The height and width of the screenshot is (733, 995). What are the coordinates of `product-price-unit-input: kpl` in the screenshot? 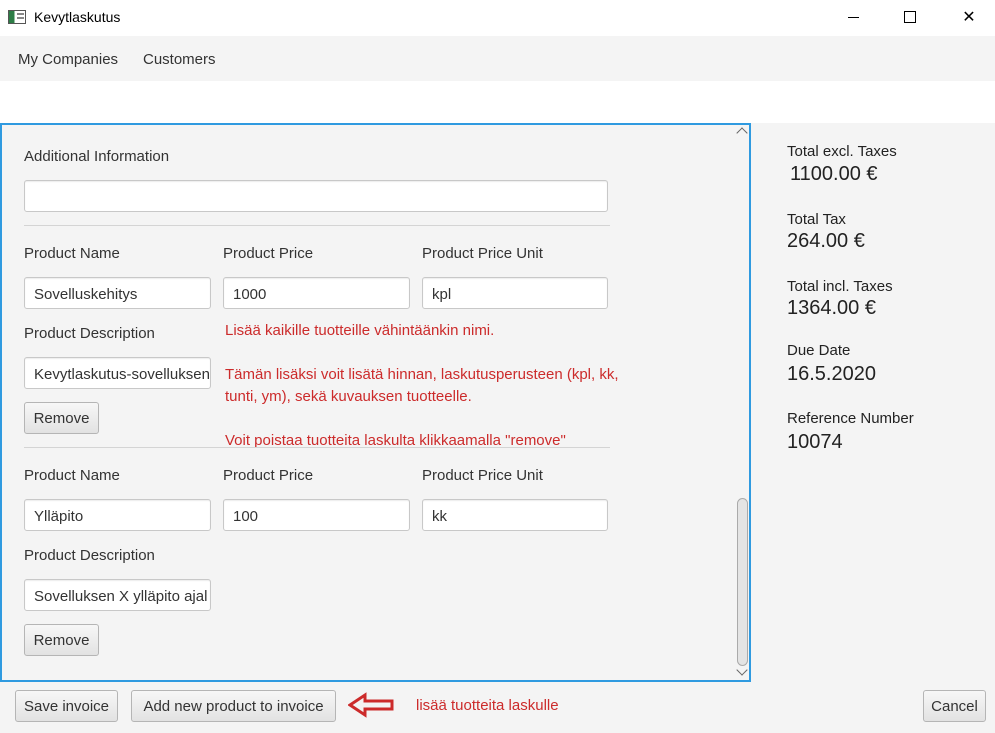 It's located at (515, 293).